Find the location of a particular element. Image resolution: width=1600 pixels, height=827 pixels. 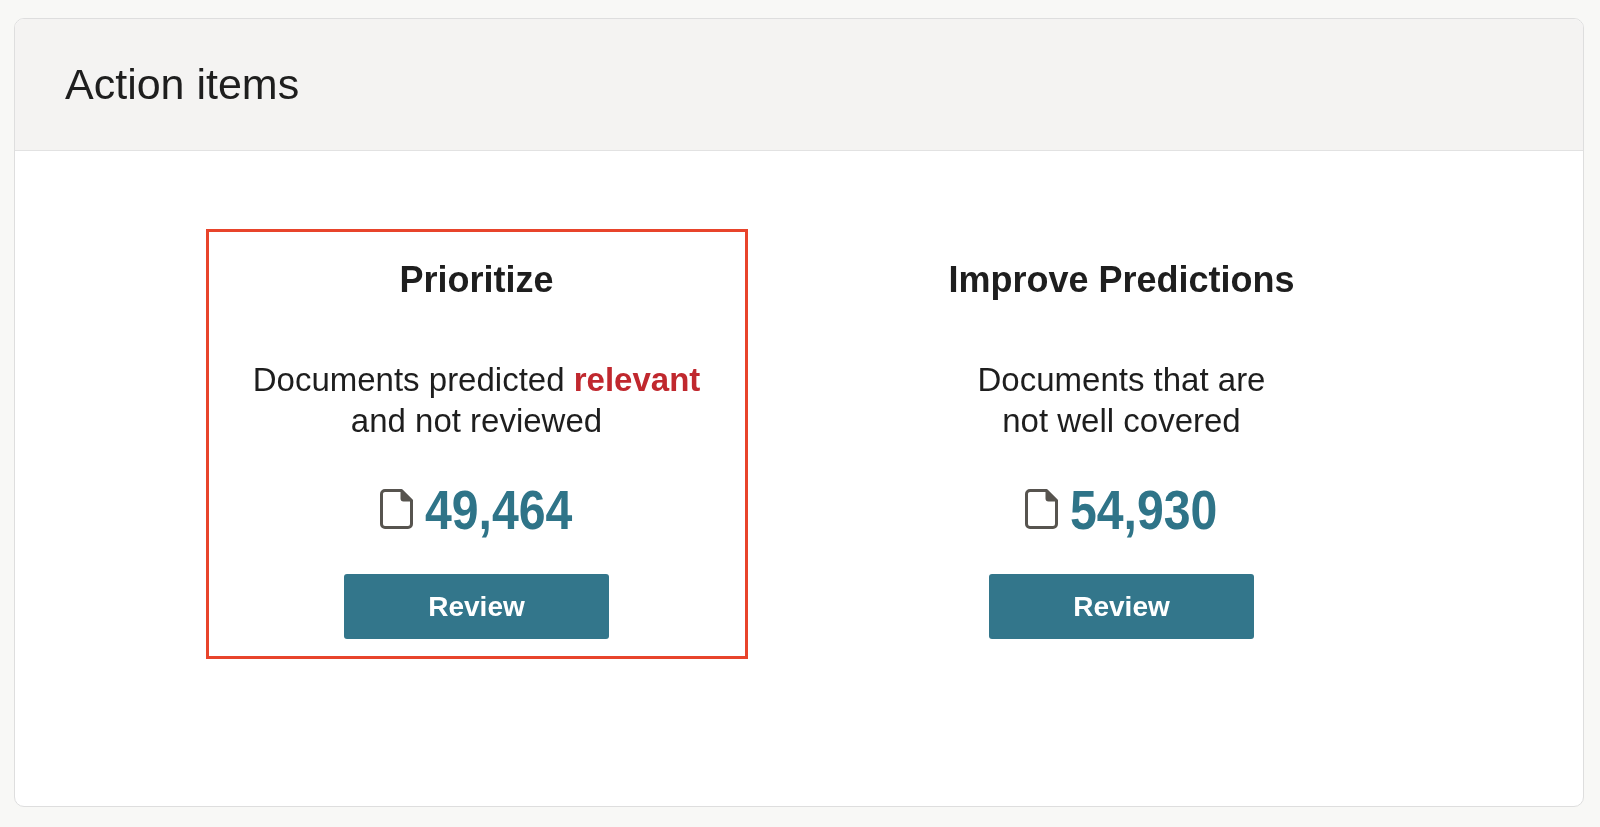

card-title: Improve Predictions is located at coordinates (1121, 279).